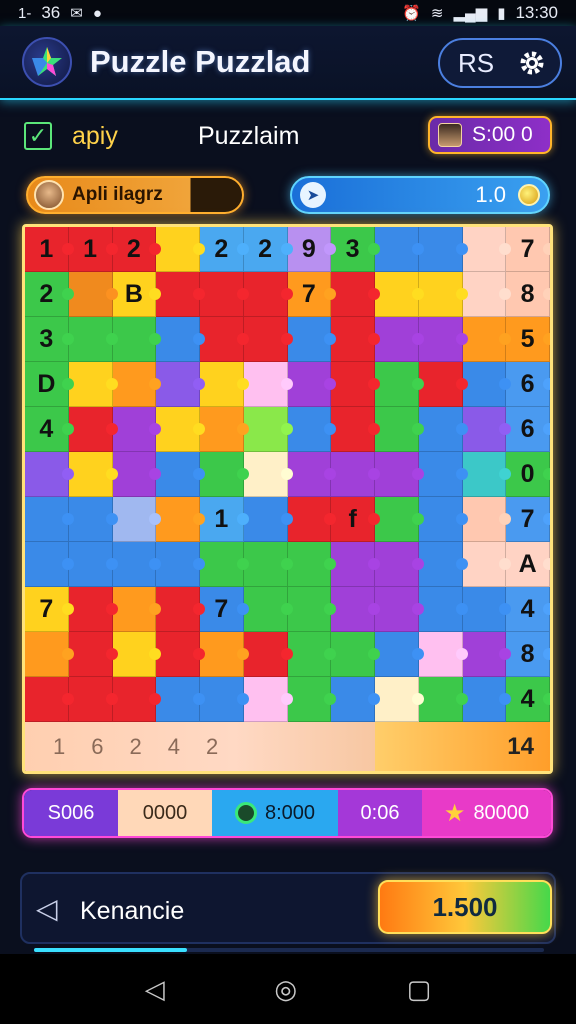 This screenshot has height=1024, width=576. What do you see at coordinates (134, 294) in the screenshot?
I see `puzzle-piece: B` at bounding box center [134, 294].